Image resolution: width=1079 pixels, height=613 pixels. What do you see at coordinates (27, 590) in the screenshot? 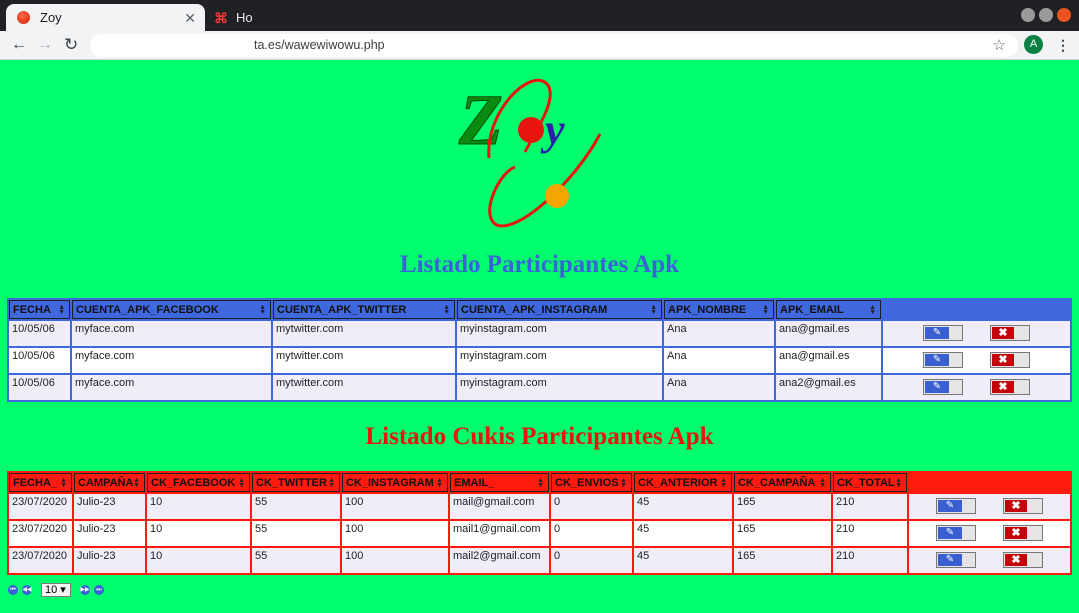
I see `prev-page-icon: ◀◀` at bounding box center [27, 590].